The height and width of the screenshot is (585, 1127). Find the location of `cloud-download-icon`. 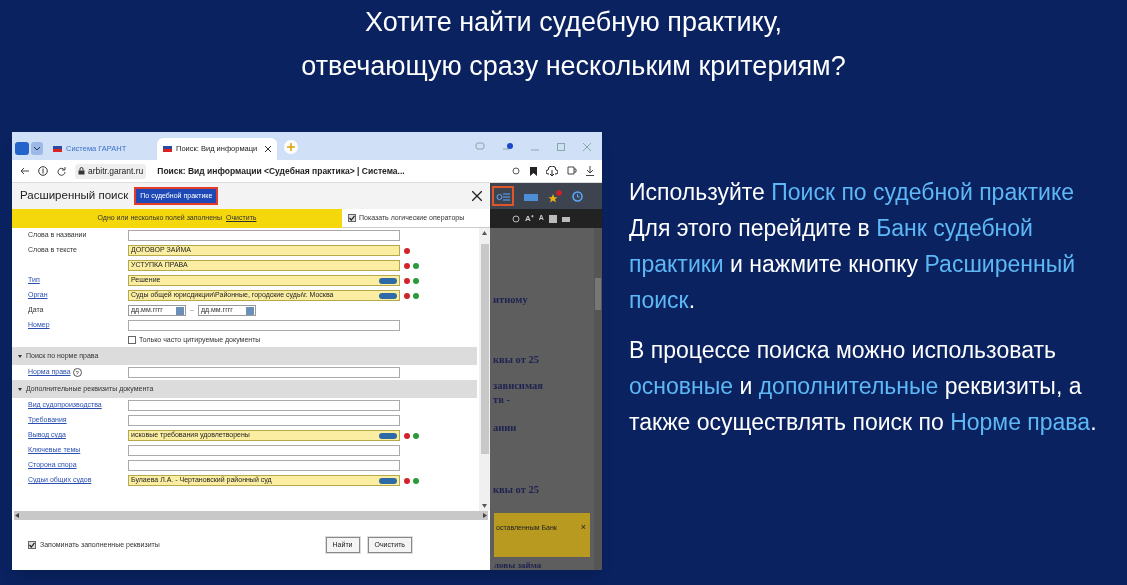

cloud-download-icon is located at coordinates (552, 171).